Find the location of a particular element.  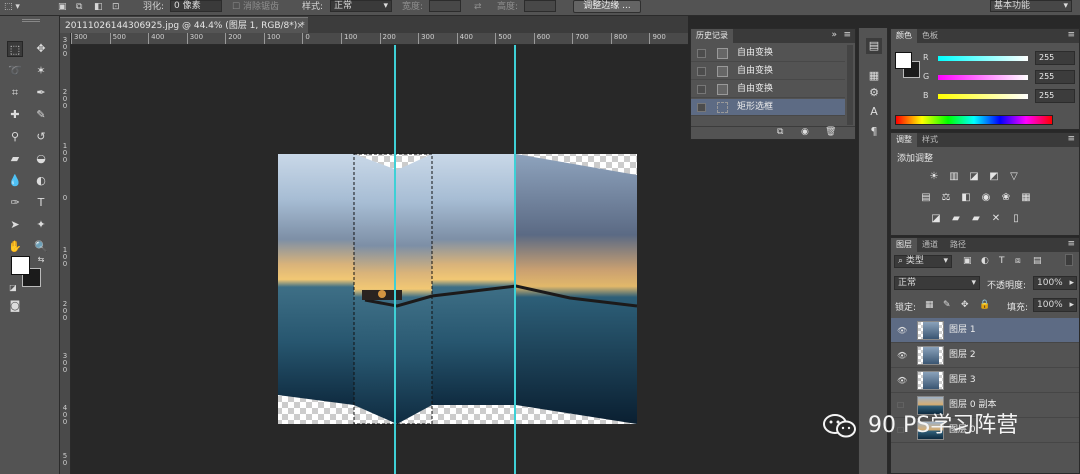

marquee-tool-icon: ⬚ ▾ is located at coordinates (12, 7).